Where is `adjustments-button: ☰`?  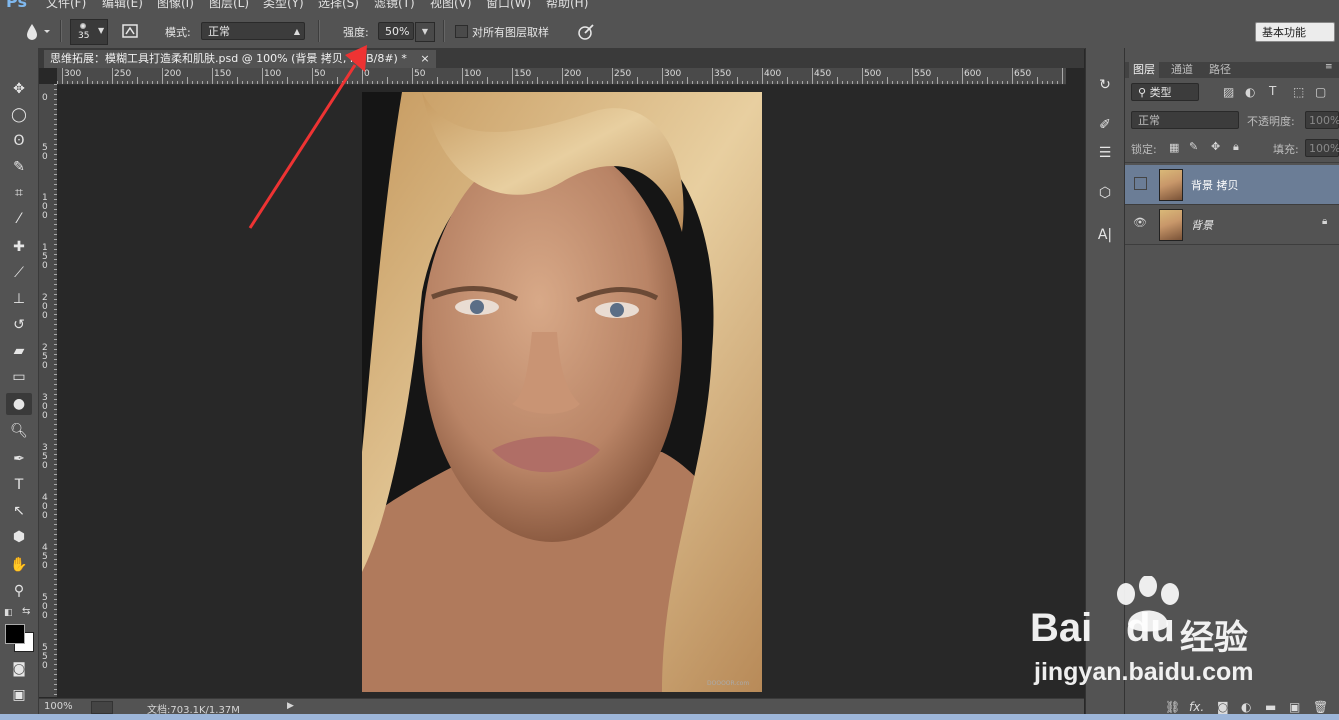
adjustments-button: ☰ is located at coordinates (1105, 153).